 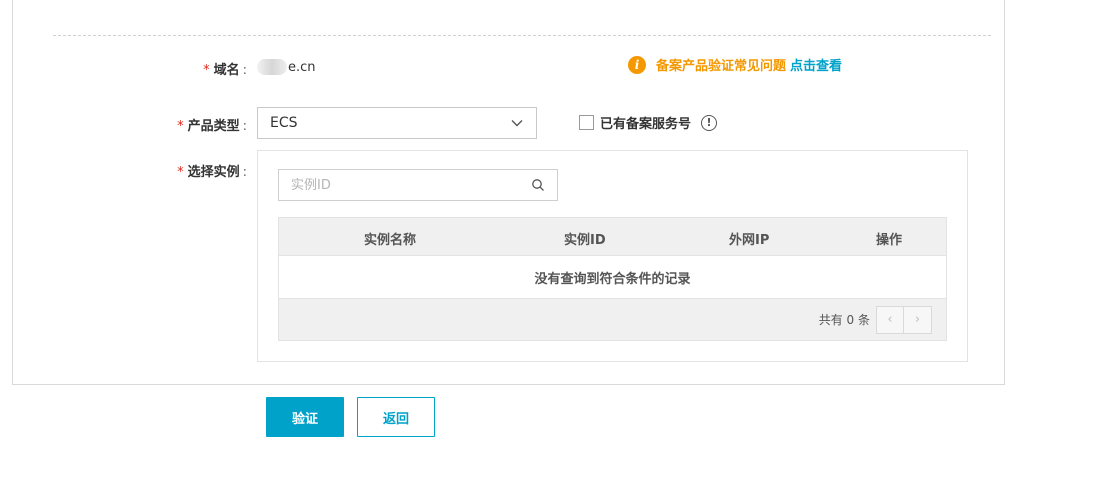 I want to click on table-empty-row: 没有查询到符合条件的记录, so click(x=612, y=277).